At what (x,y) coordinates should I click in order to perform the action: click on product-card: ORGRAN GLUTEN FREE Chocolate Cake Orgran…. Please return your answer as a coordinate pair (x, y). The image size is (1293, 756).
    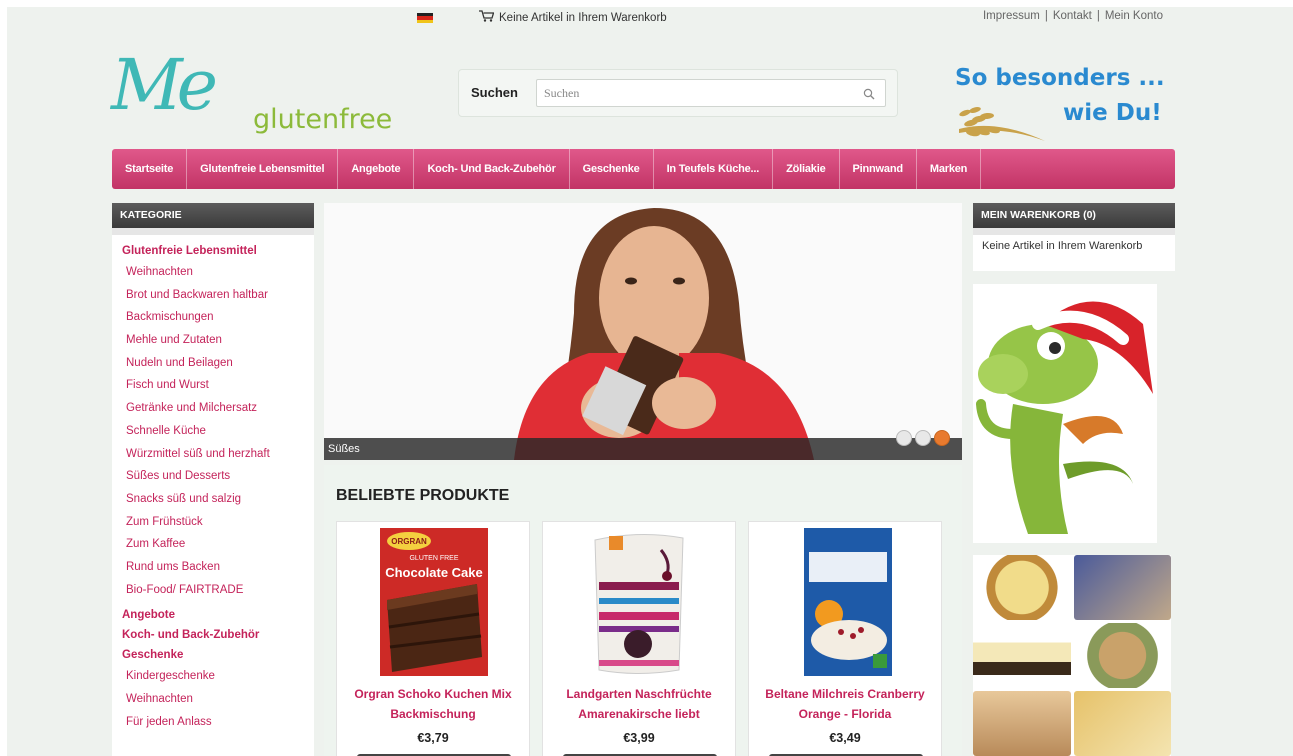
    Looking at the image, I should click on (433, 638).